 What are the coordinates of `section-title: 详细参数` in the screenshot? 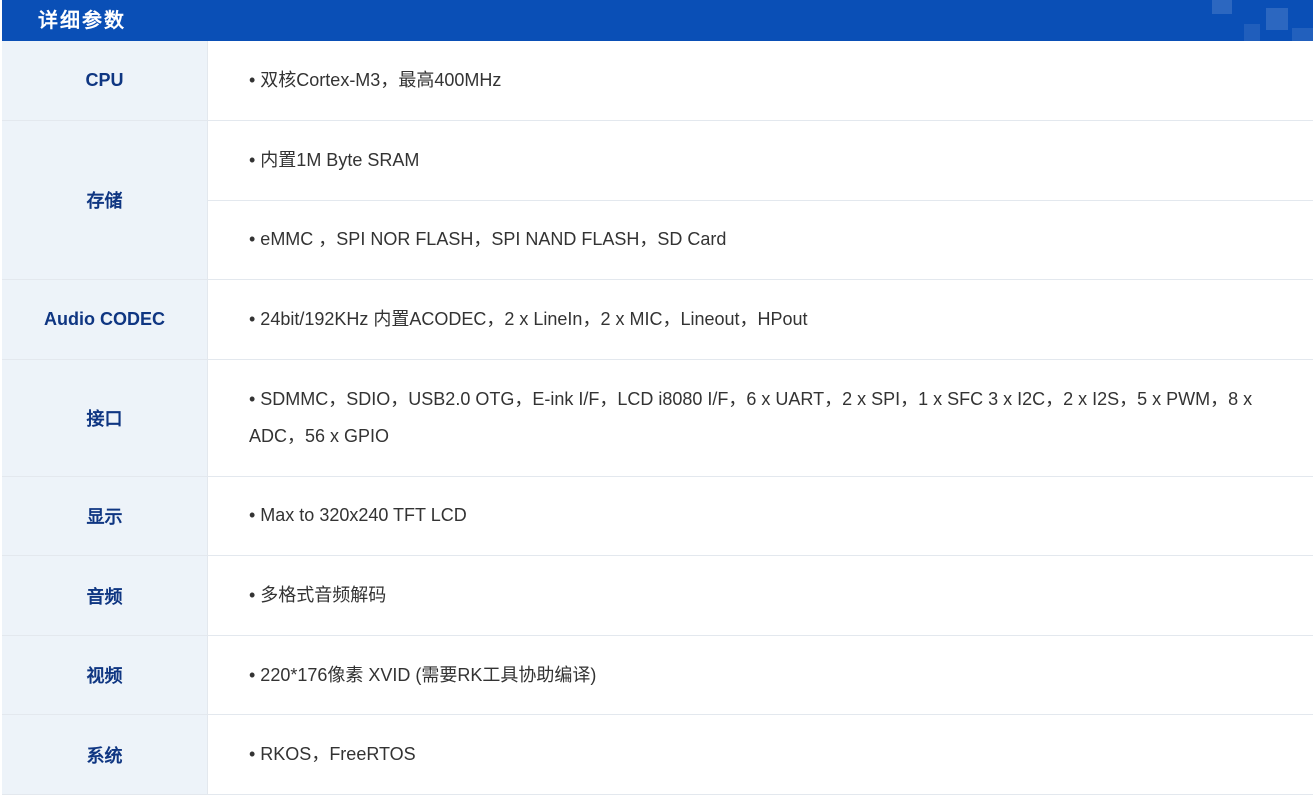 It's located at (82, 20).